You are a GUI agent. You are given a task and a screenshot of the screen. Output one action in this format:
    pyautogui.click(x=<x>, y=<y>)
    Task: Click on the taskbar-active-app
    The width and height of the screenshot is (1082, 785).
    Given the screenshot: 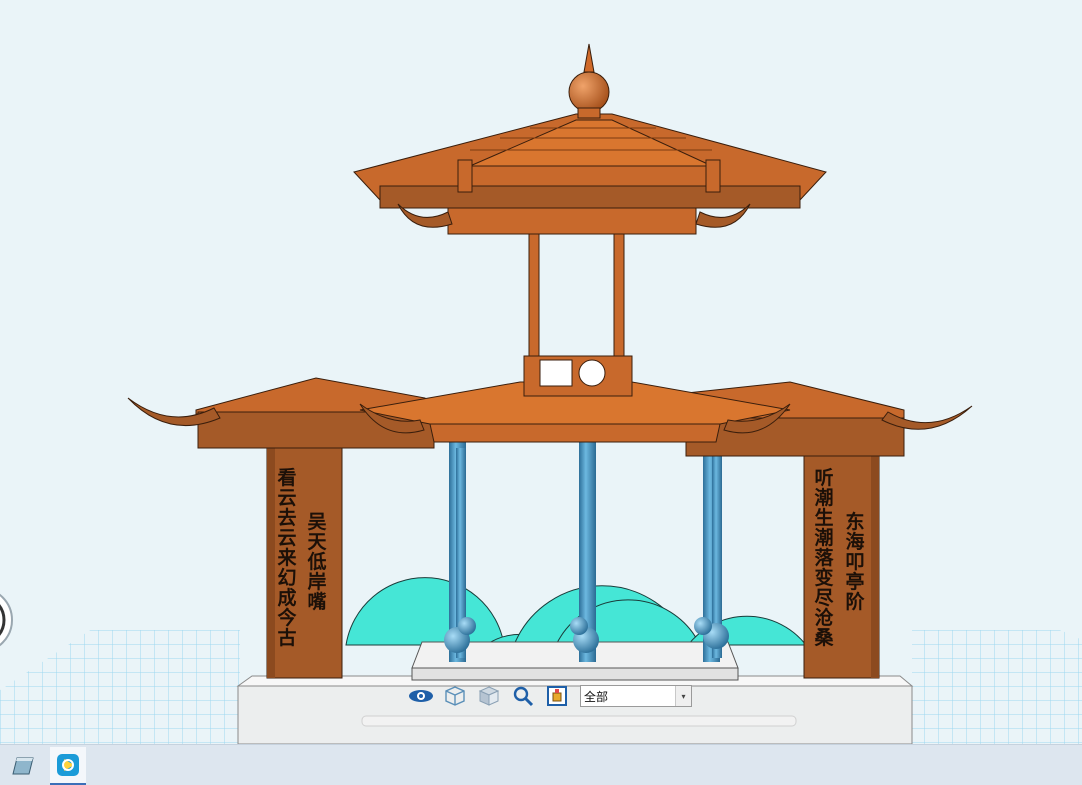 What is the action you would take?
    pyautogui.click(x=68, y=766)
    